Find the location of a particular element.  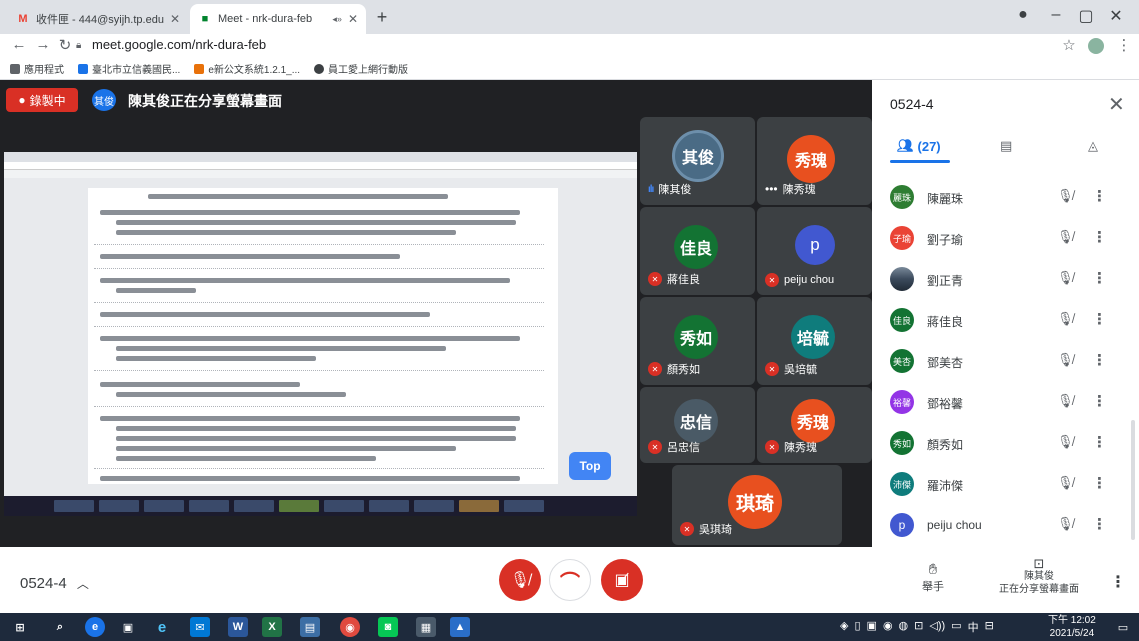

close-panel-icon: ✕ is located at coordinates (1116, 104).